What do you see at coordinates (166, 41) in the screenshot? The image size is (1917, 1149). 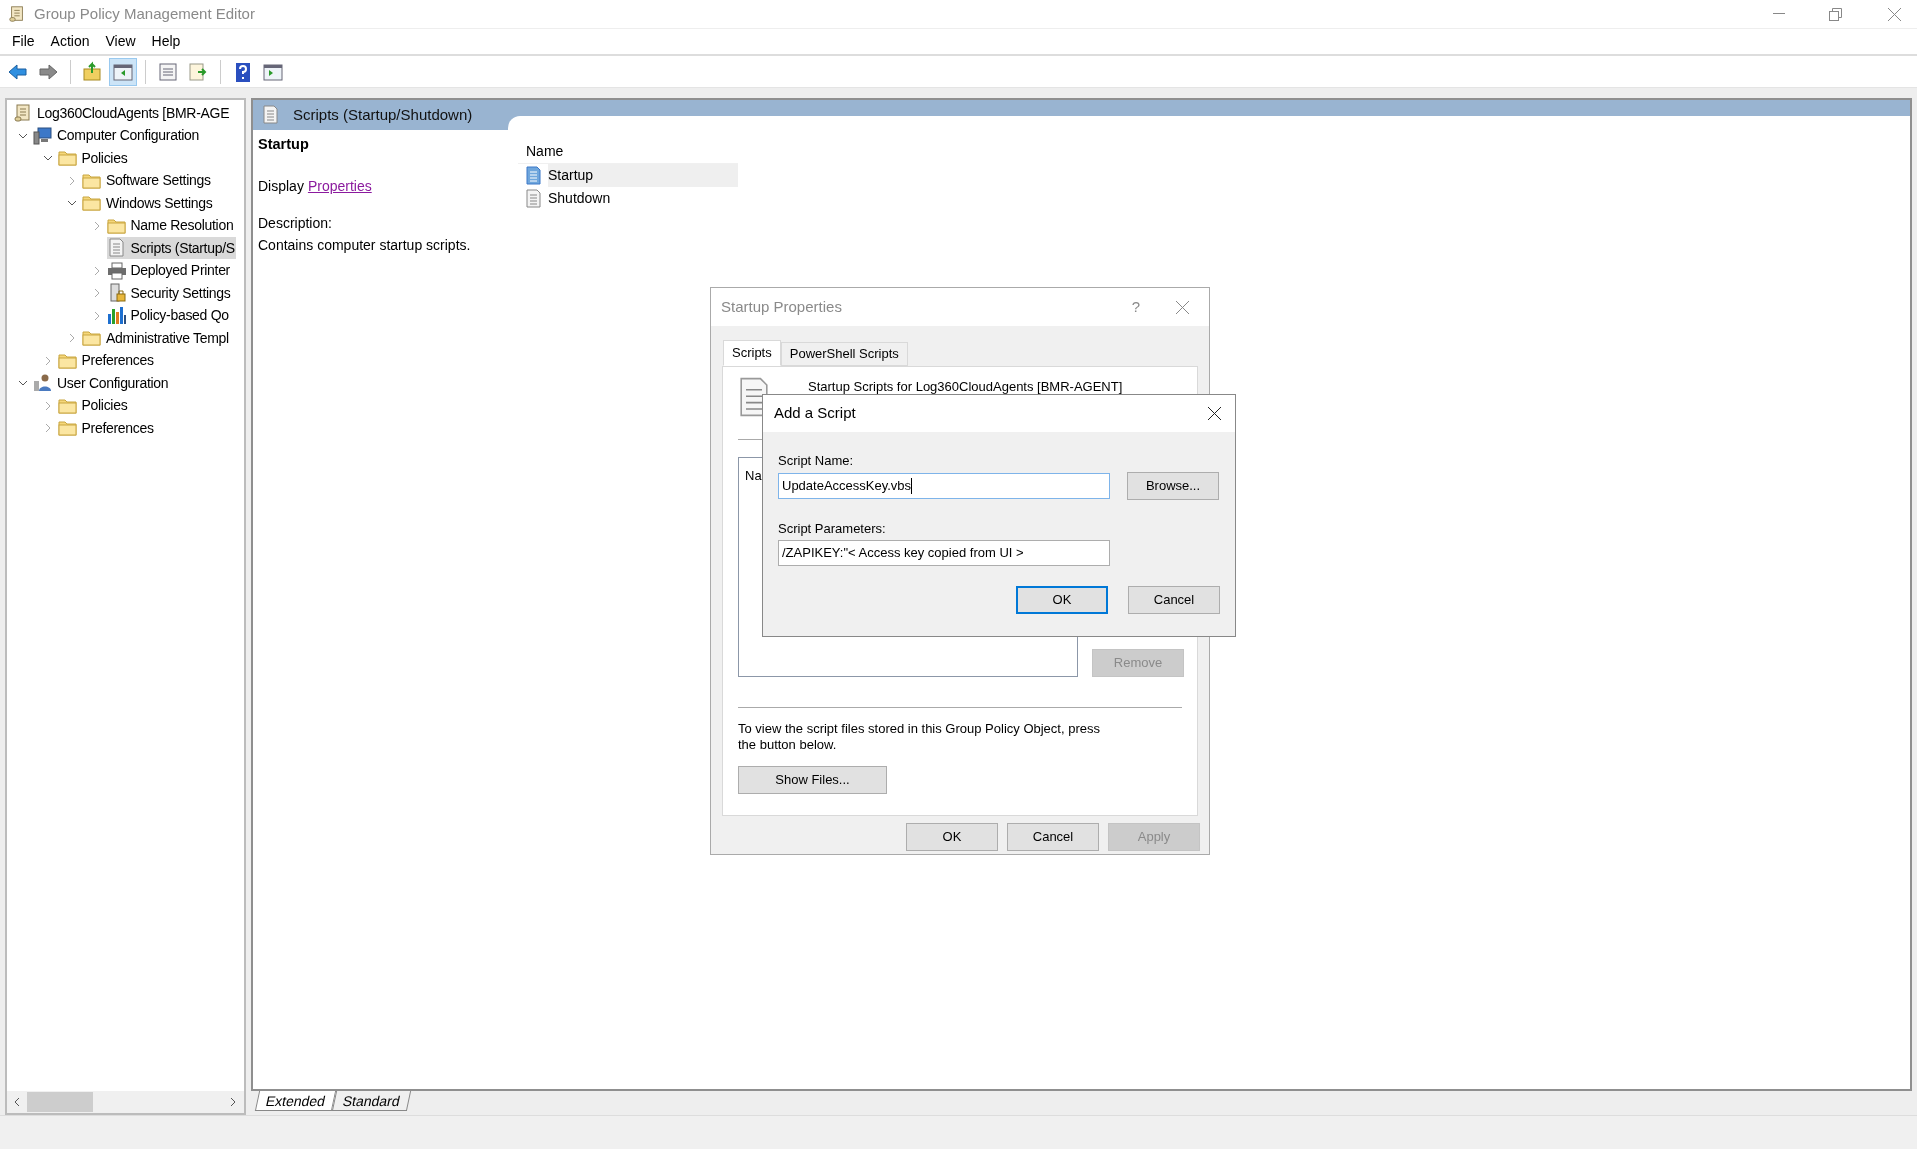 I see `menu-item: Help` at bounding box center [166, 41].